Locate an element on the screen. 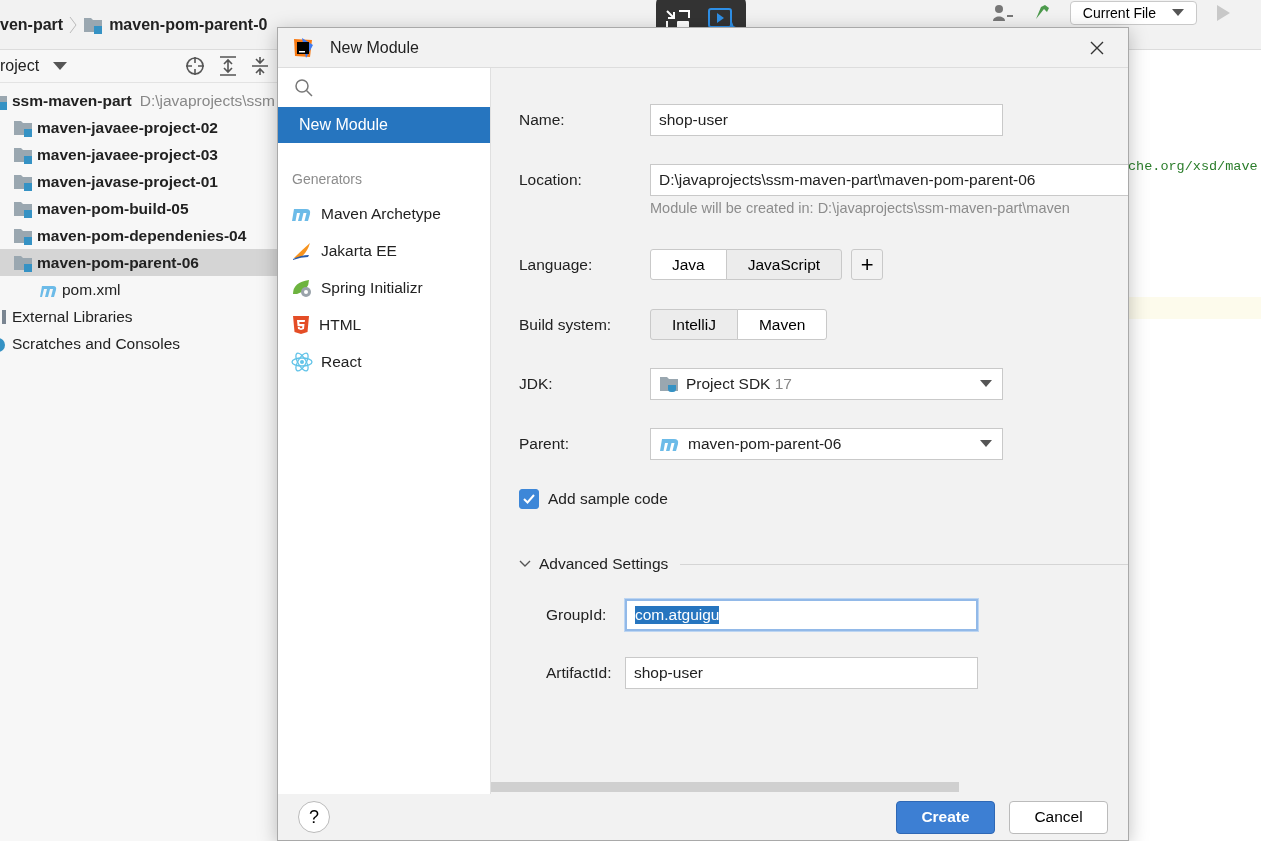 The width and height of the screenshot is (1261, 841). generator-item: Jakarta EE is located at coordinates (384, 250).